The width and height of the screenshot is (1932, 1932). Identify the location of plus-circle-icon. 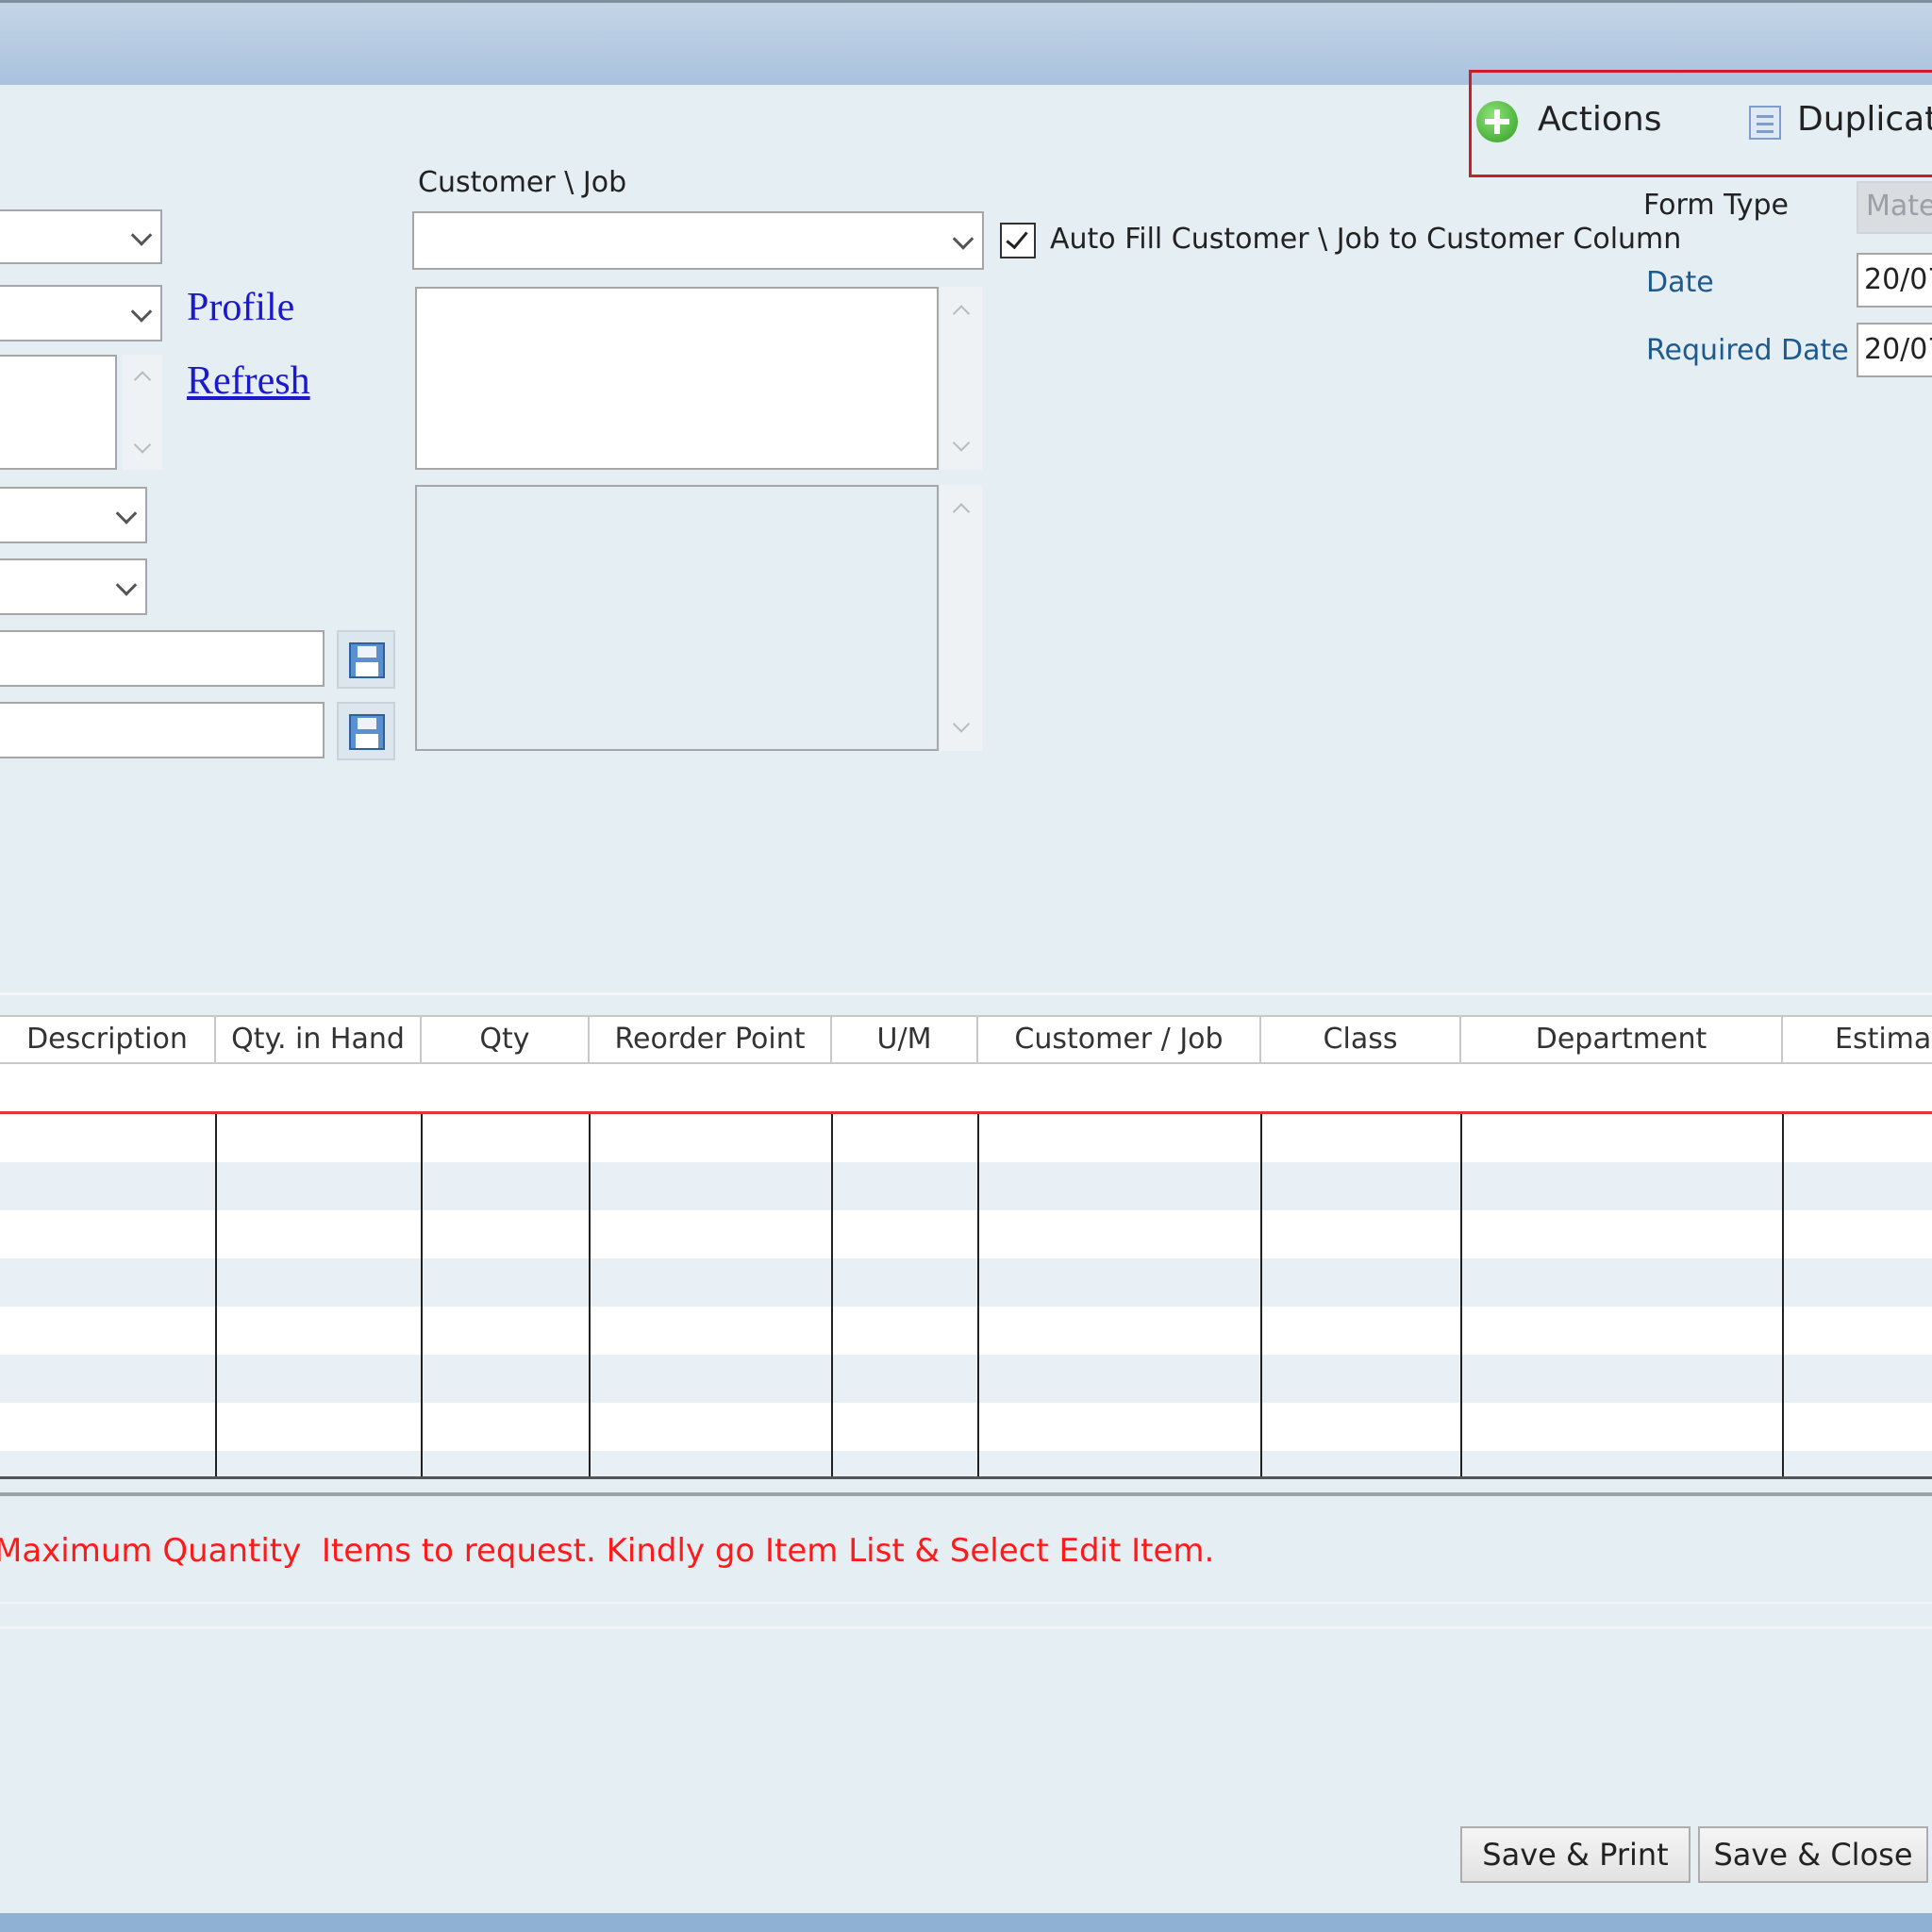
(1497, 122).